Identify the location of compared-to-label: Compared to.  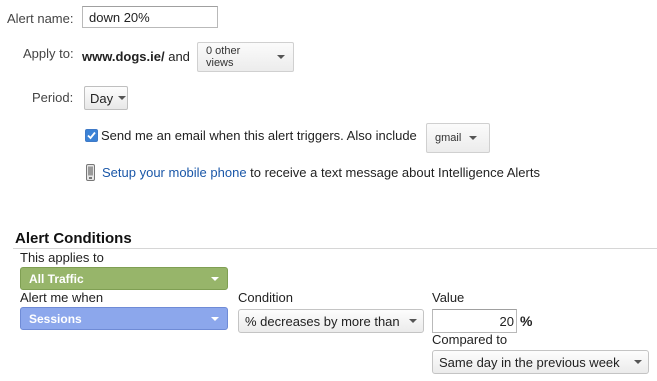
(470, 339).